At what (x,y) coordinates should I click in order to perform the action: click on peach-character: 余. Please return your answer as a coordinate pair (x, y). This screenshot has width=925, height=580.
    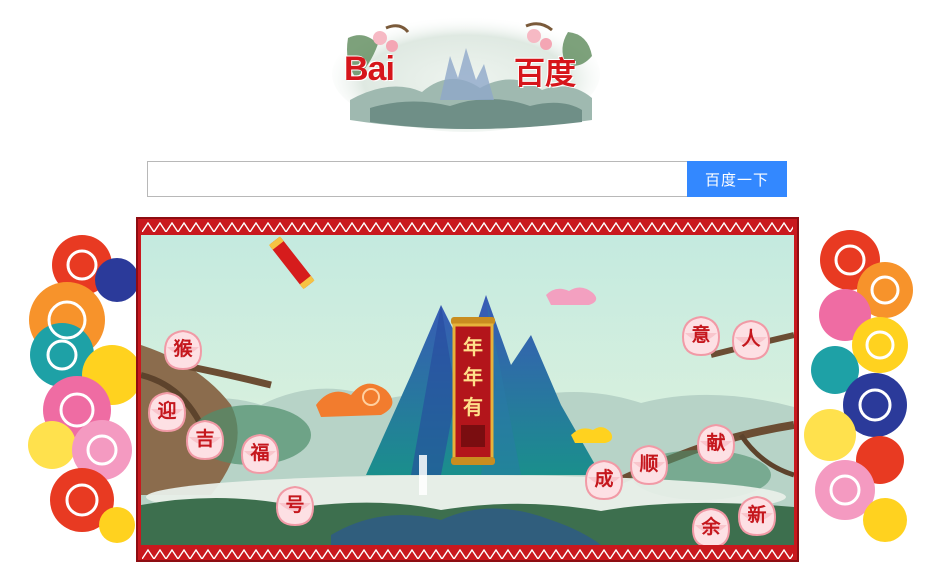
    Looking at the image, I should click on (711, 525).